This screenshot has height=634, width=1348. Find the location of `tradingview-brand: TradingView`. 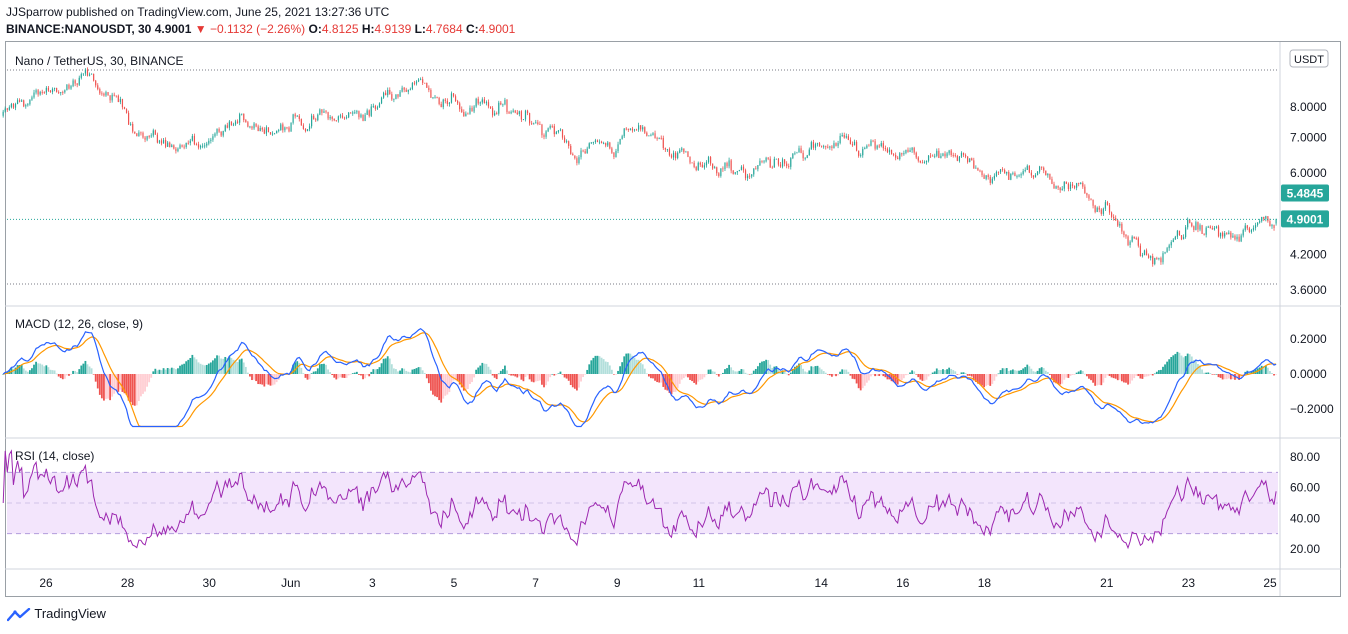

tradingview-brand: TradingView is located at coordinates (56, 614).